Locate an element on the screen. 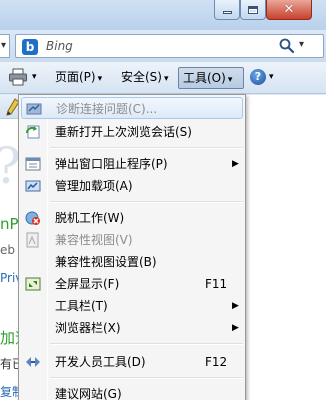 The width and height of the screenshot is (326, 400). menu-item-compat-view-settings: 兼容性视图设置(B) is located at coordinates (132, 262).